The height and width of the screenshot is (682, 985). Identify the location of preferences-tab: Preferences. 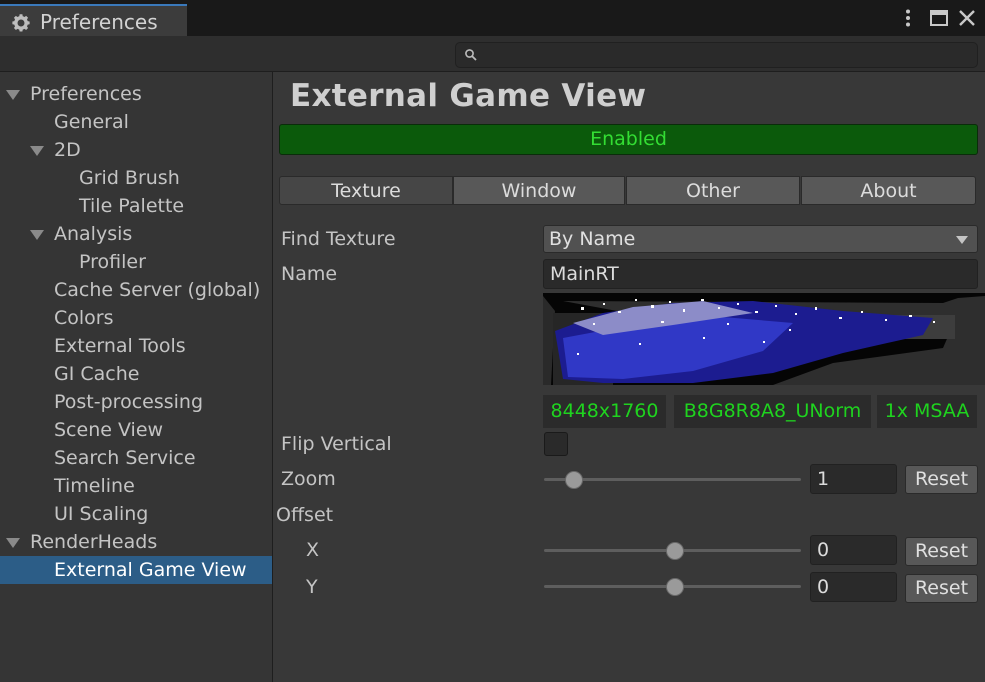
(93, 20).